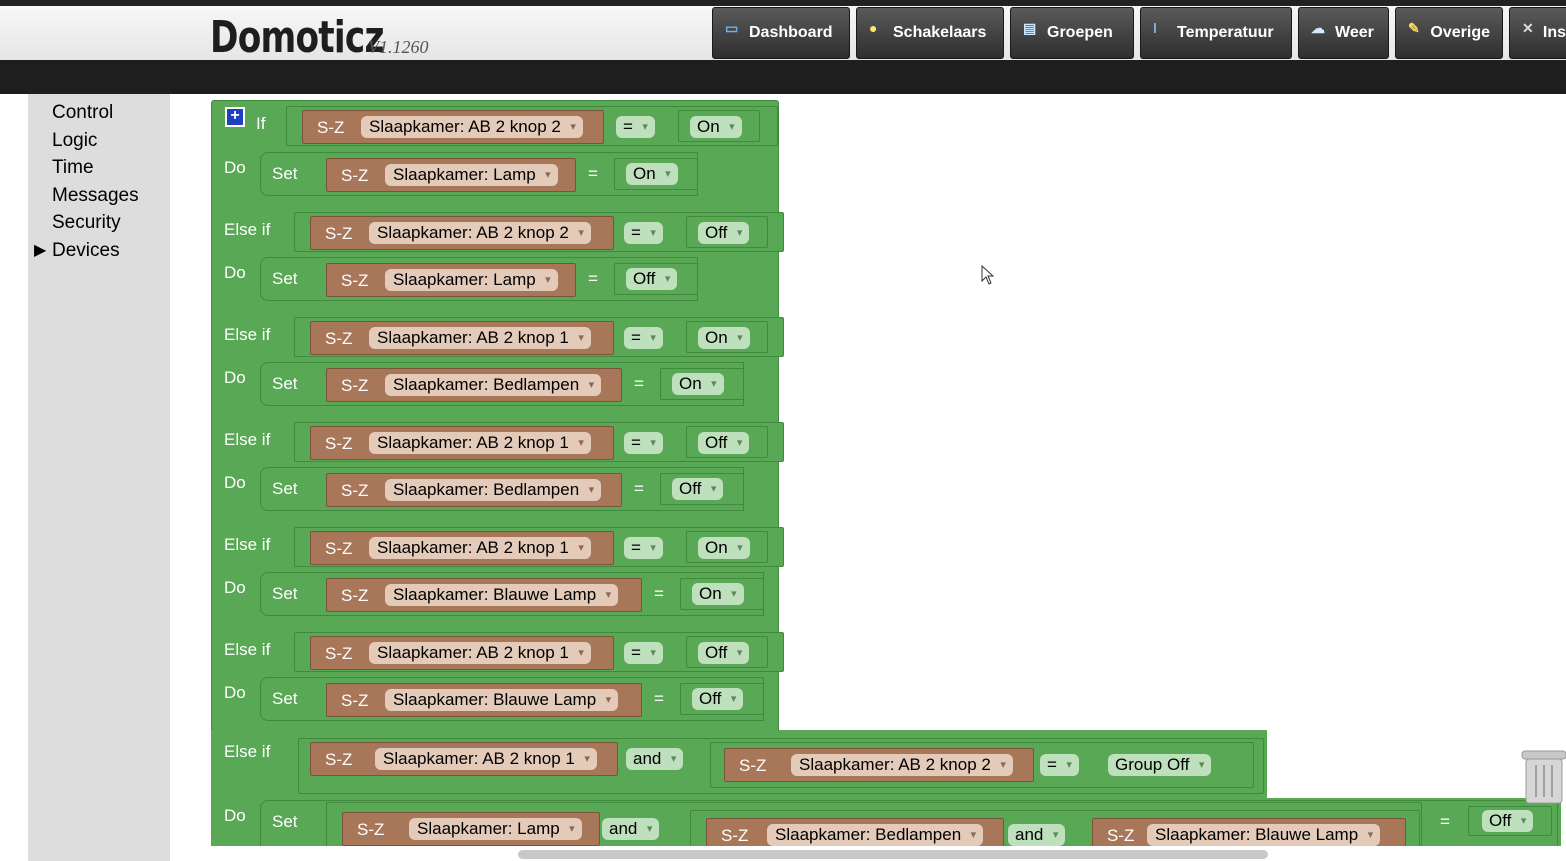  Describe the element at coordinates (1160, 765) in the screenshot. I see `value-dropdown: Group Off` at that location.